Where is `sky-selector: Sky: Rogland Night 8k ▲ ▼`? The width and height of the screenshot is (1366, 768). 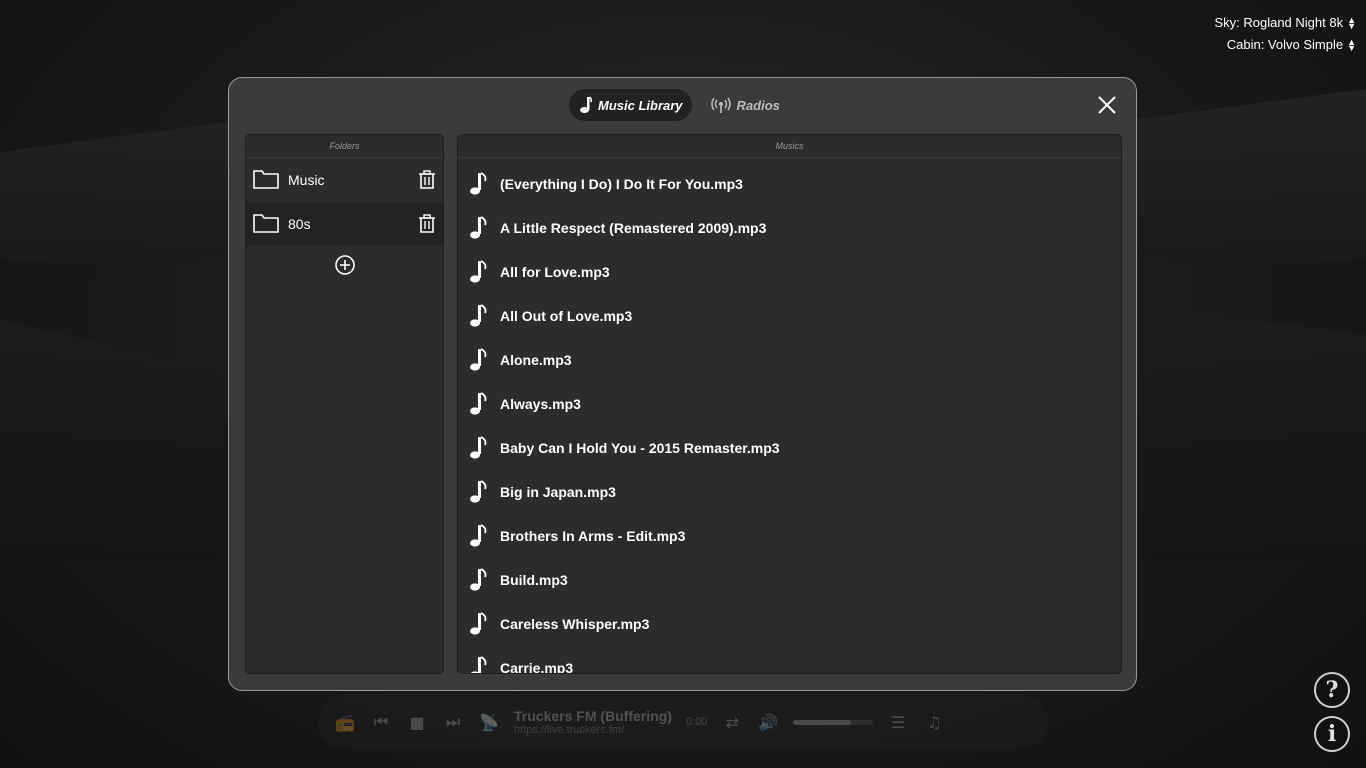 sky-selector: Sky: Rogland Night 8k ▲ ▼ is located at coordinates (1285, 23).